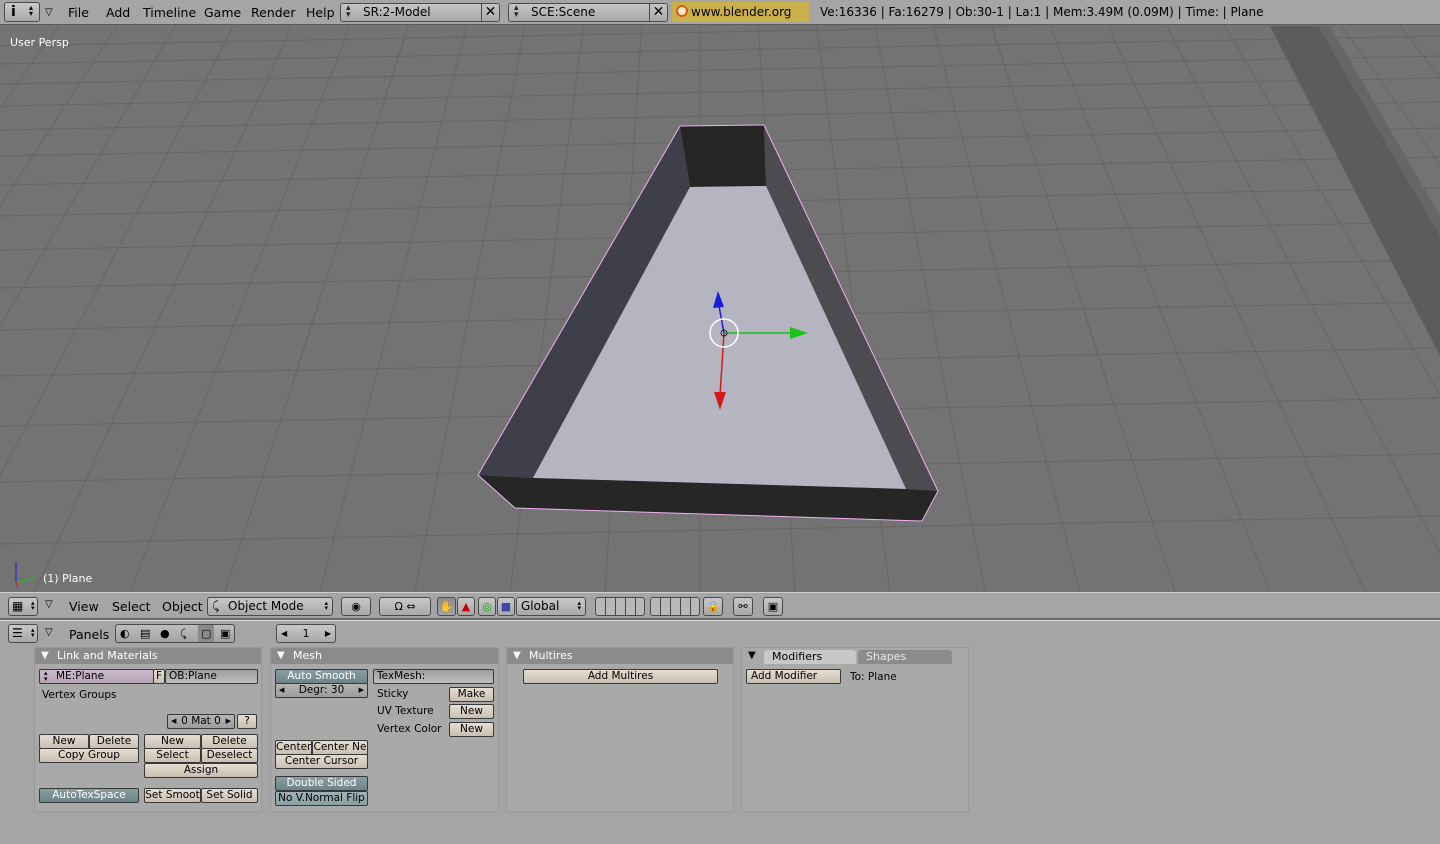 Image resolution: width=1440 pixels, height=844 pixels. What do you see at coordinates (773, 606) in the screenshot?
I see `render-button: ▣` at bounding box center [773, 606].